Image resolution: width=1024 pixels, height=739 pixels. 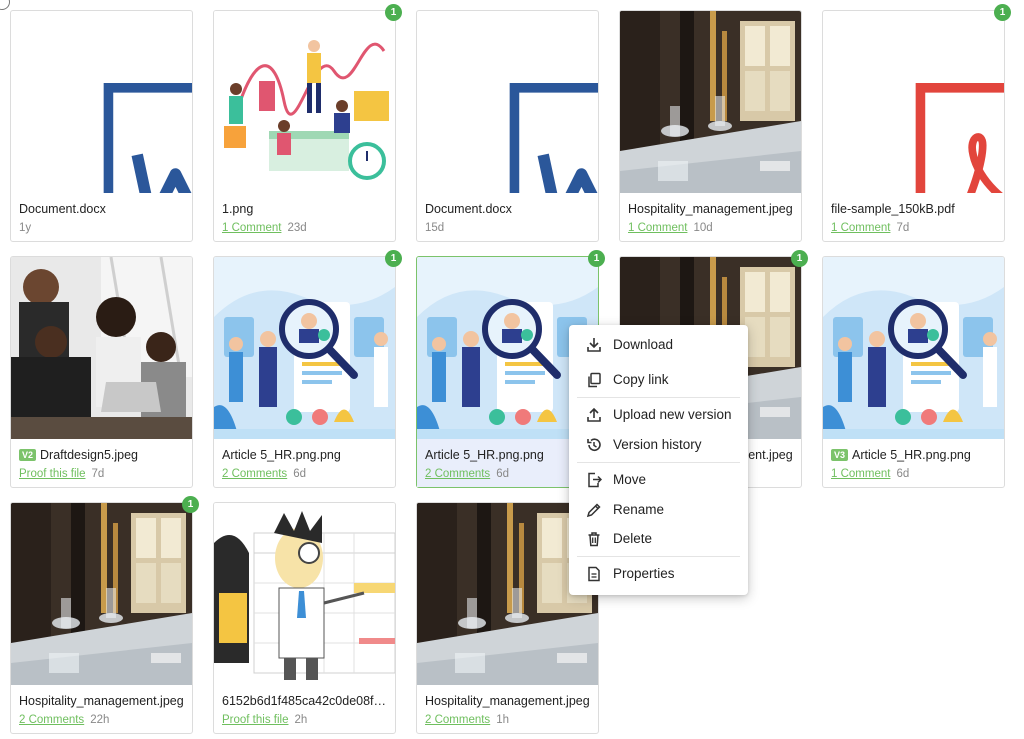 What do you see at coordinates (959, 138) in the screenshot?
I see `pdf-file-icon` at bounding box center [959, 138].